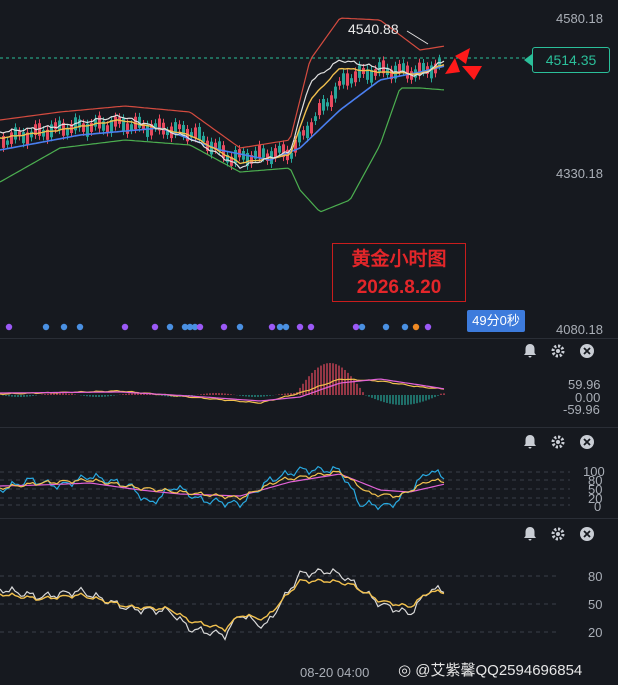 This screenshot has height=685, width=618. Describe the element at coordinates (499, 670) in the screenshot. I see `watermark-text: @艾紫馨QQ2594696854` at that location.